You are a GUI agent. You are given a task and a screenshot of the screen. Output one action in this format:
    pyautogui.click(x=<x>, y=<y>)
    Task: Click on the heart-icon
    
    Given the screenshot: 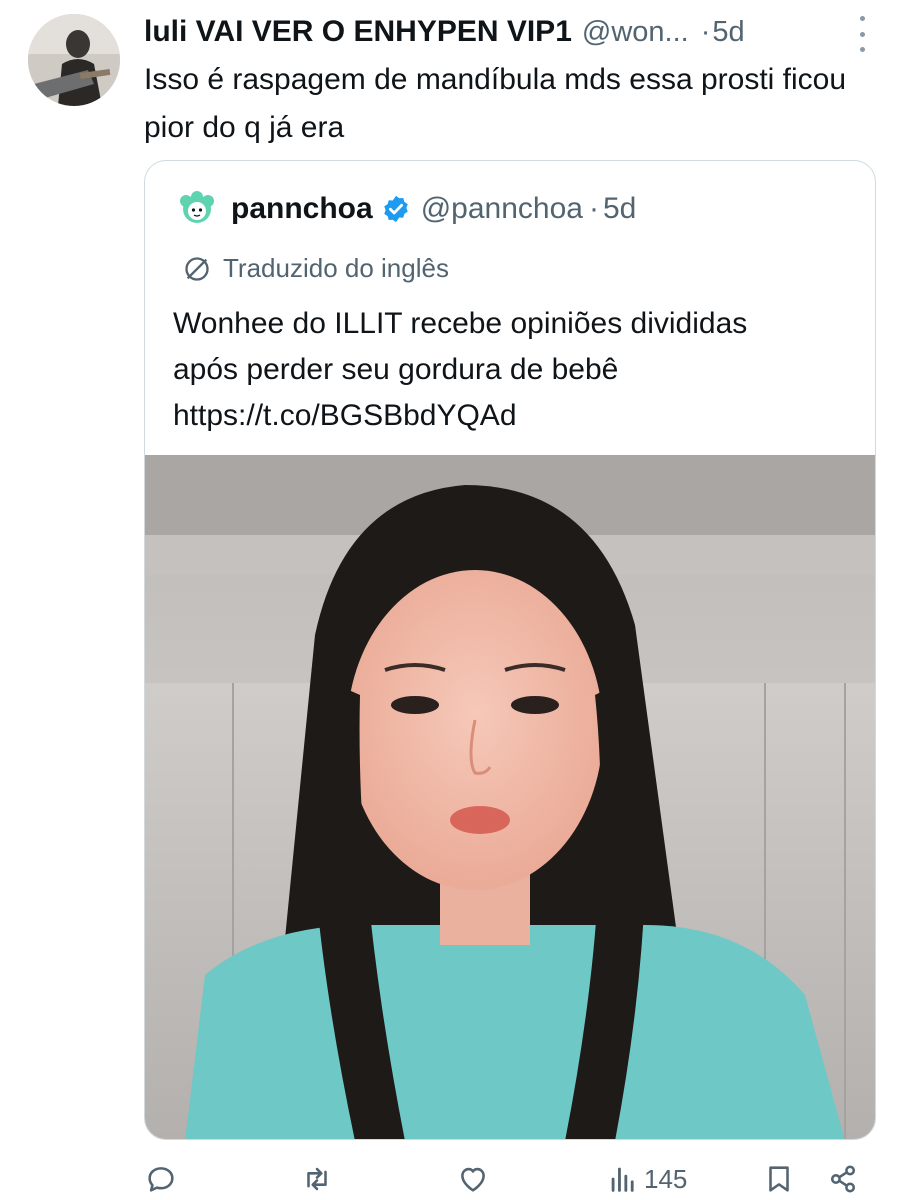 What is the action you would take?
    pyautogui.click(x=473, y=1179)
    